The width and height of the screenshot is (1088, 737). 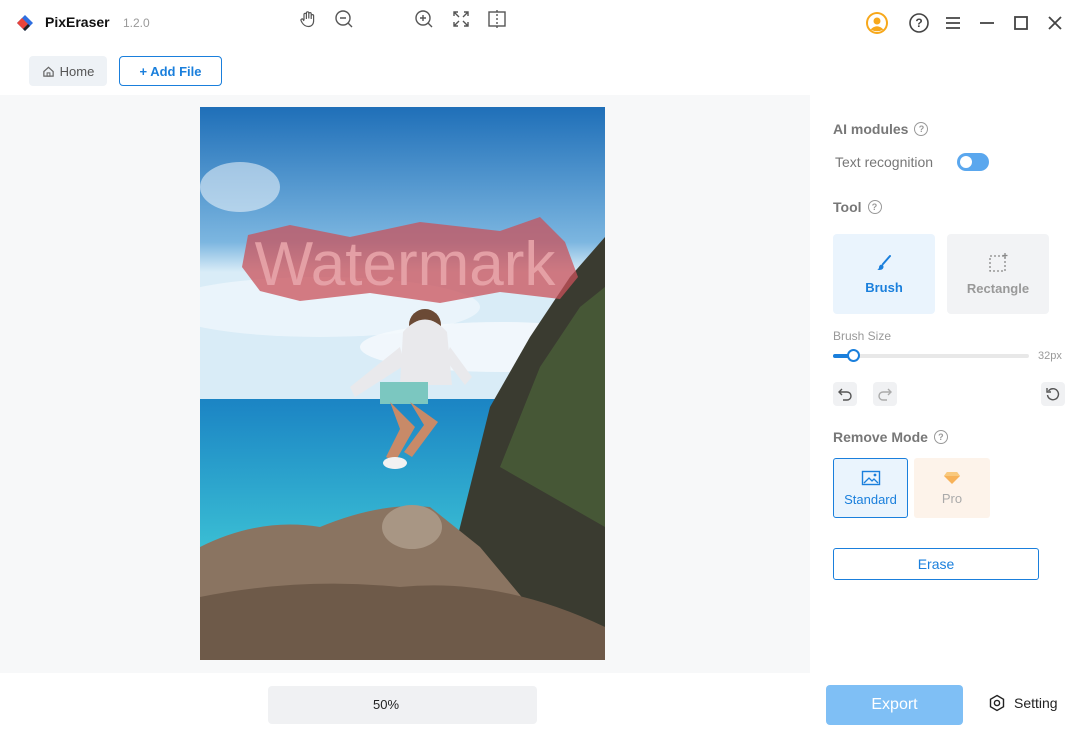 What do you see at coordinates (973, 162) in the screenshot?
I see `text-recognition-toggle` at bounding box center [973, 162].